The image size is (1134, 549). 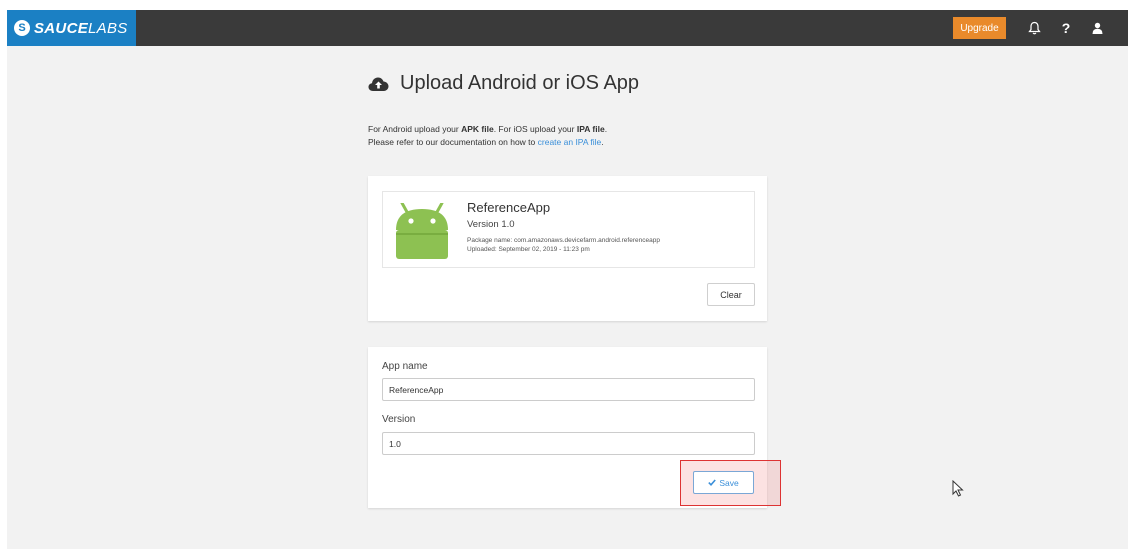 I want to click on logo-mark-icon: S, so click(x=22, y=28).